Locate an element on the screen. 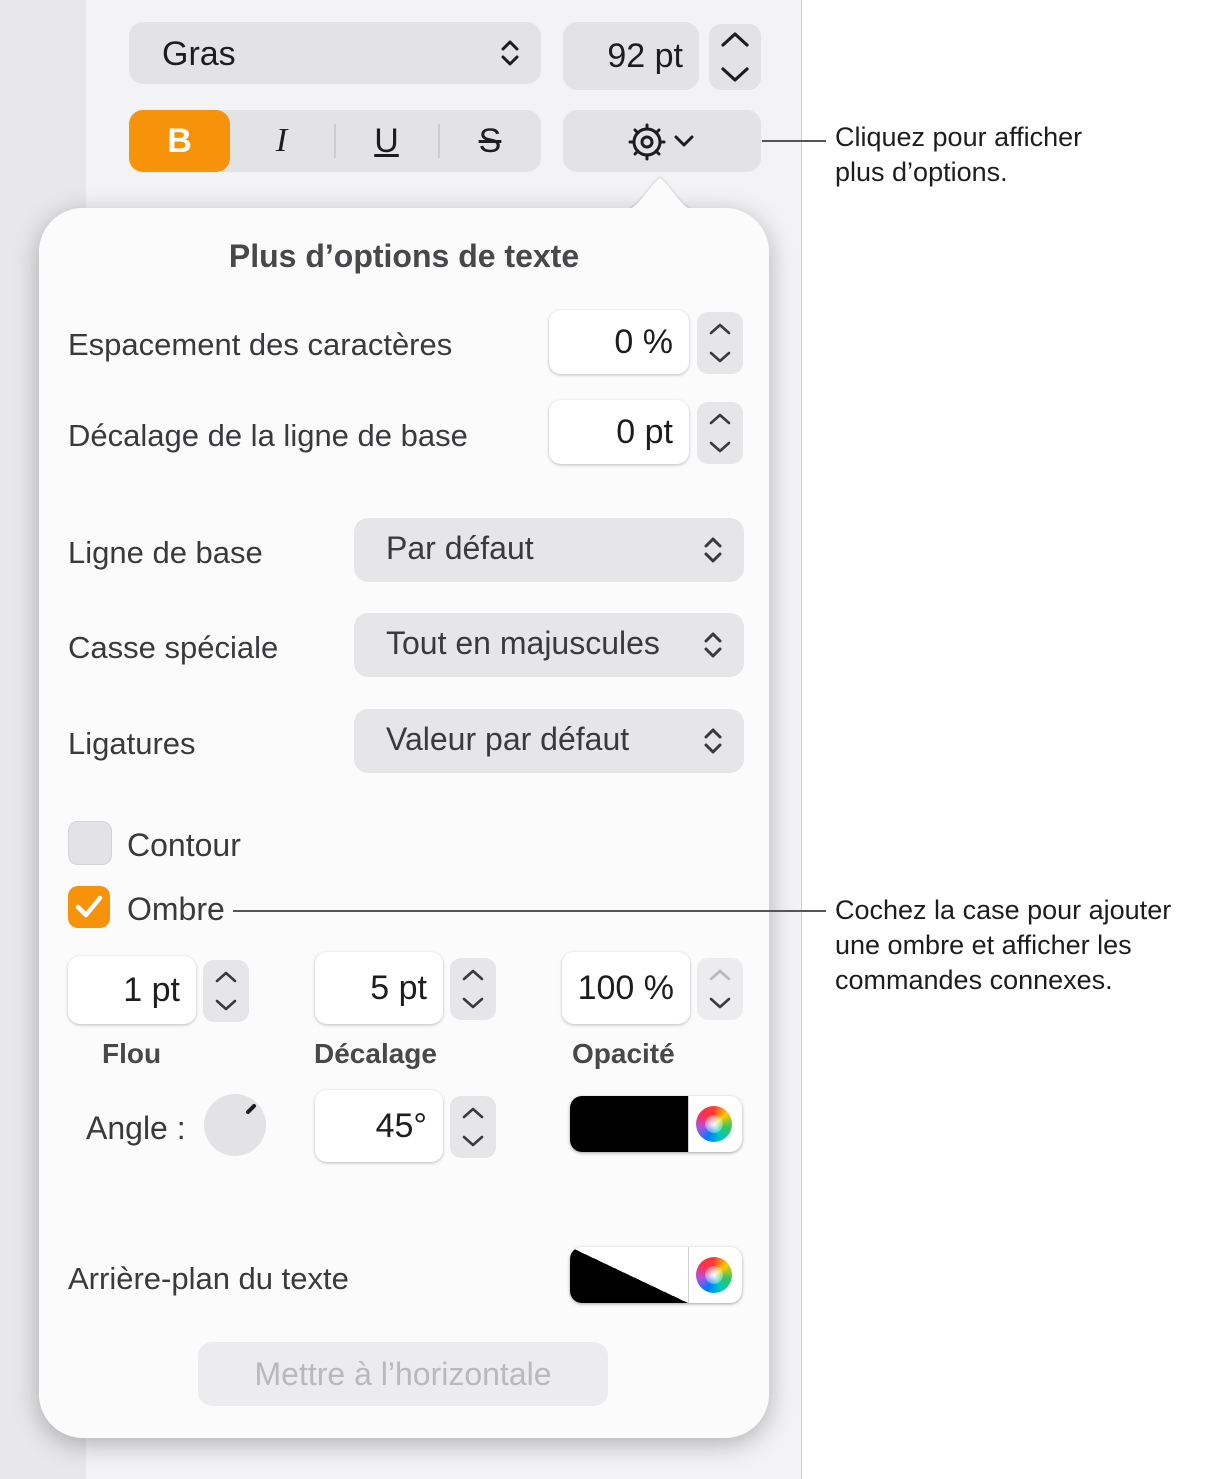 The width and height of the screenshot is (1208, 1479). shadow-offset-stepper is located at coordinates (473, 989).